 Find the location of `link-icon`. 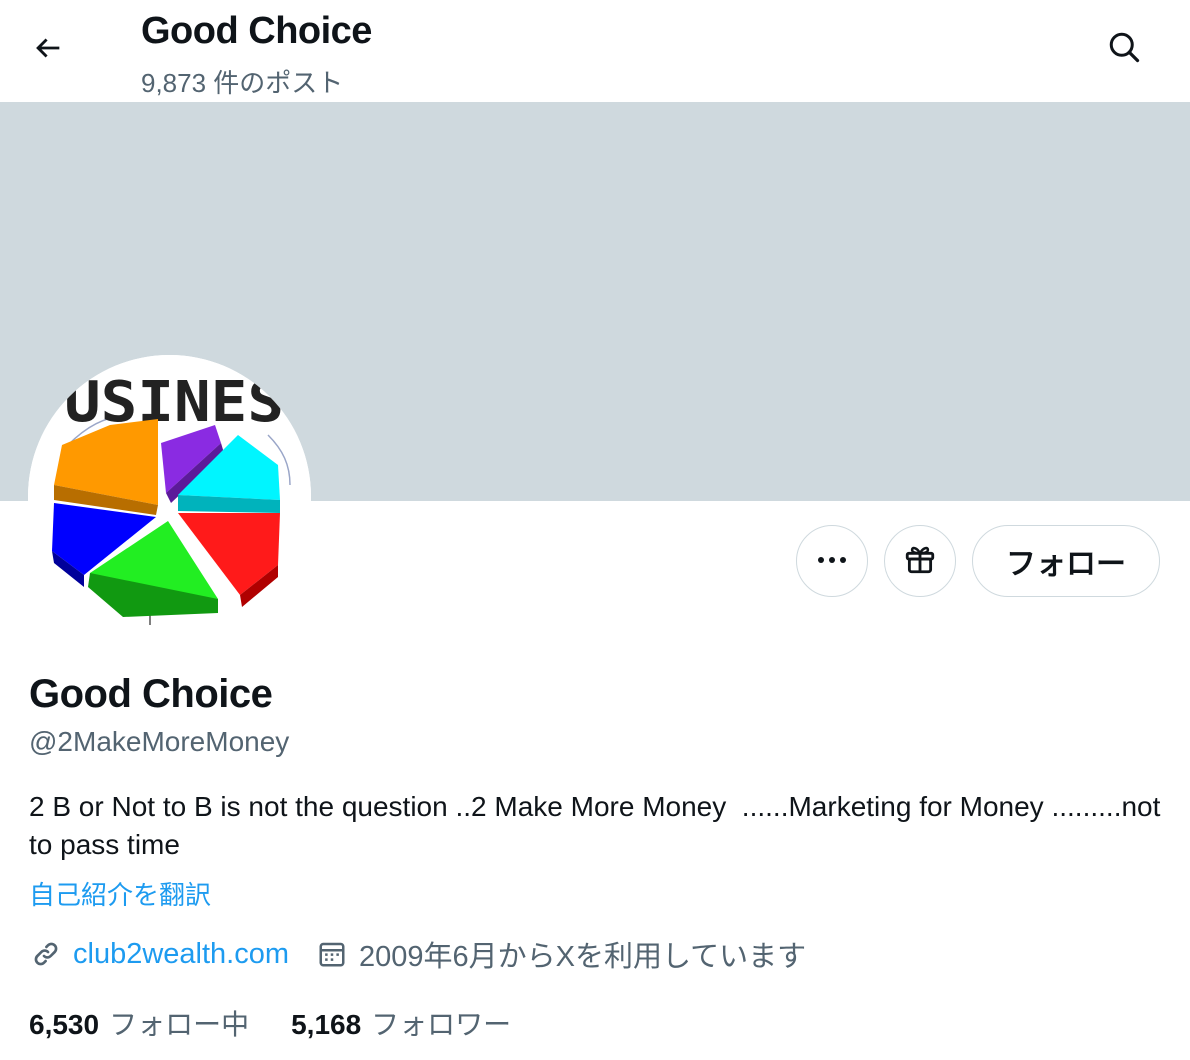

link-icon is located at coordinates (46, 954).